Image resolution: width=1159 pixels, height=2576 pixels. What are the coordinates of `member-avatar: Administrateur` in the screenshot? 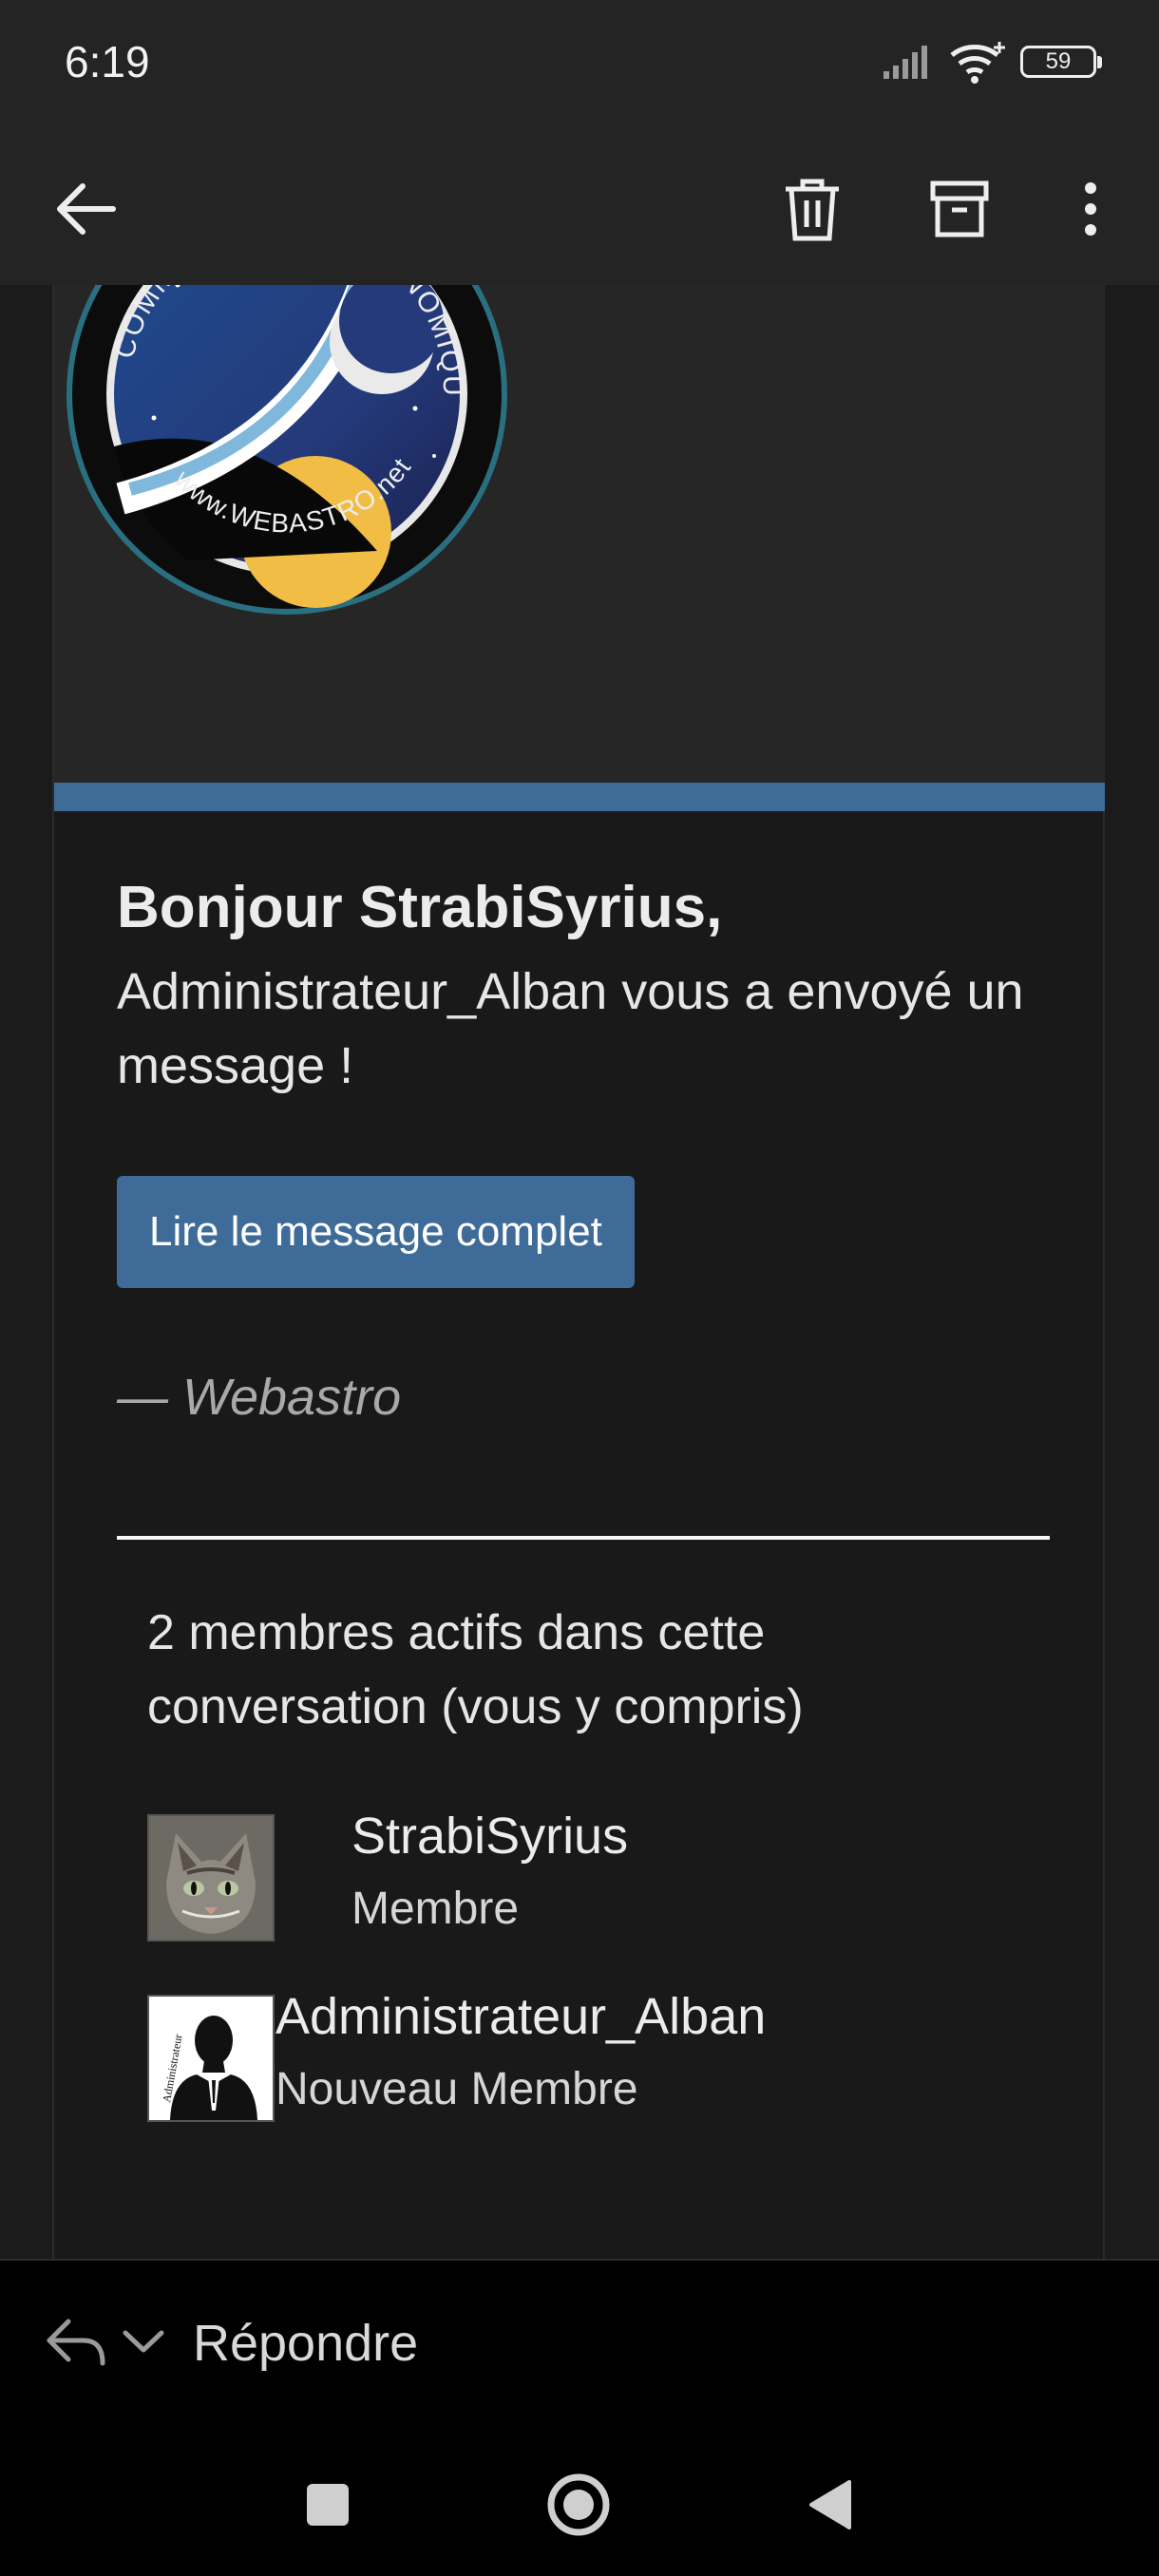 It's located at (211, 2058).